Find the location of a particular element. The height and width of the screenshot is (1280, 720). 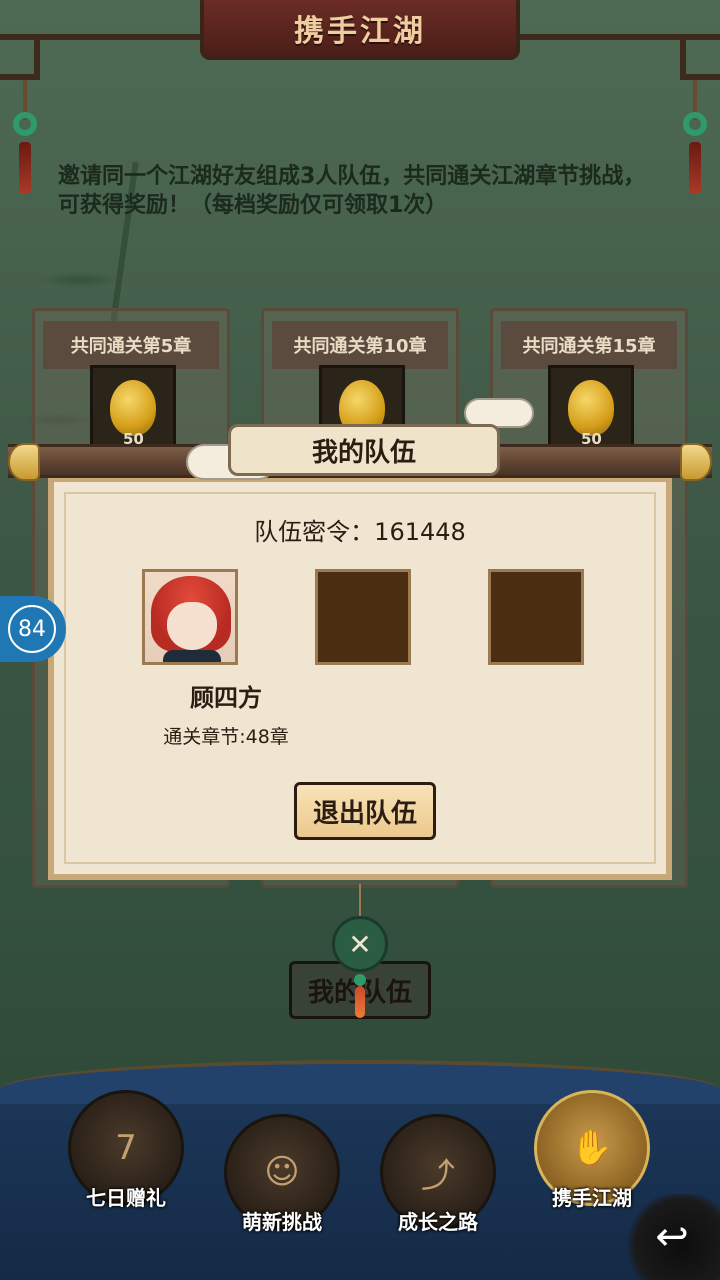

badge-count: 84 is located at coordinates (32, 629).